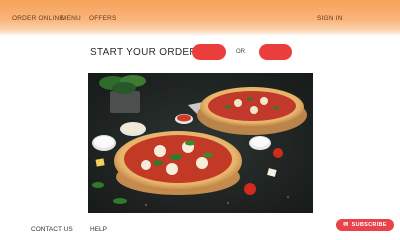 This screenshot has width=400, height=240. I want to click on footer-contact-us: CONTACT US, so click(52, 229).